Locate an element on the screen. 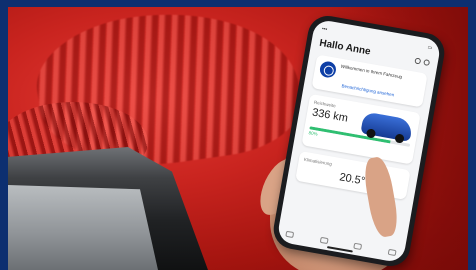 The width and height of the screenshot is (476, 270). car-door-panel is located at coordinates (83, 227).